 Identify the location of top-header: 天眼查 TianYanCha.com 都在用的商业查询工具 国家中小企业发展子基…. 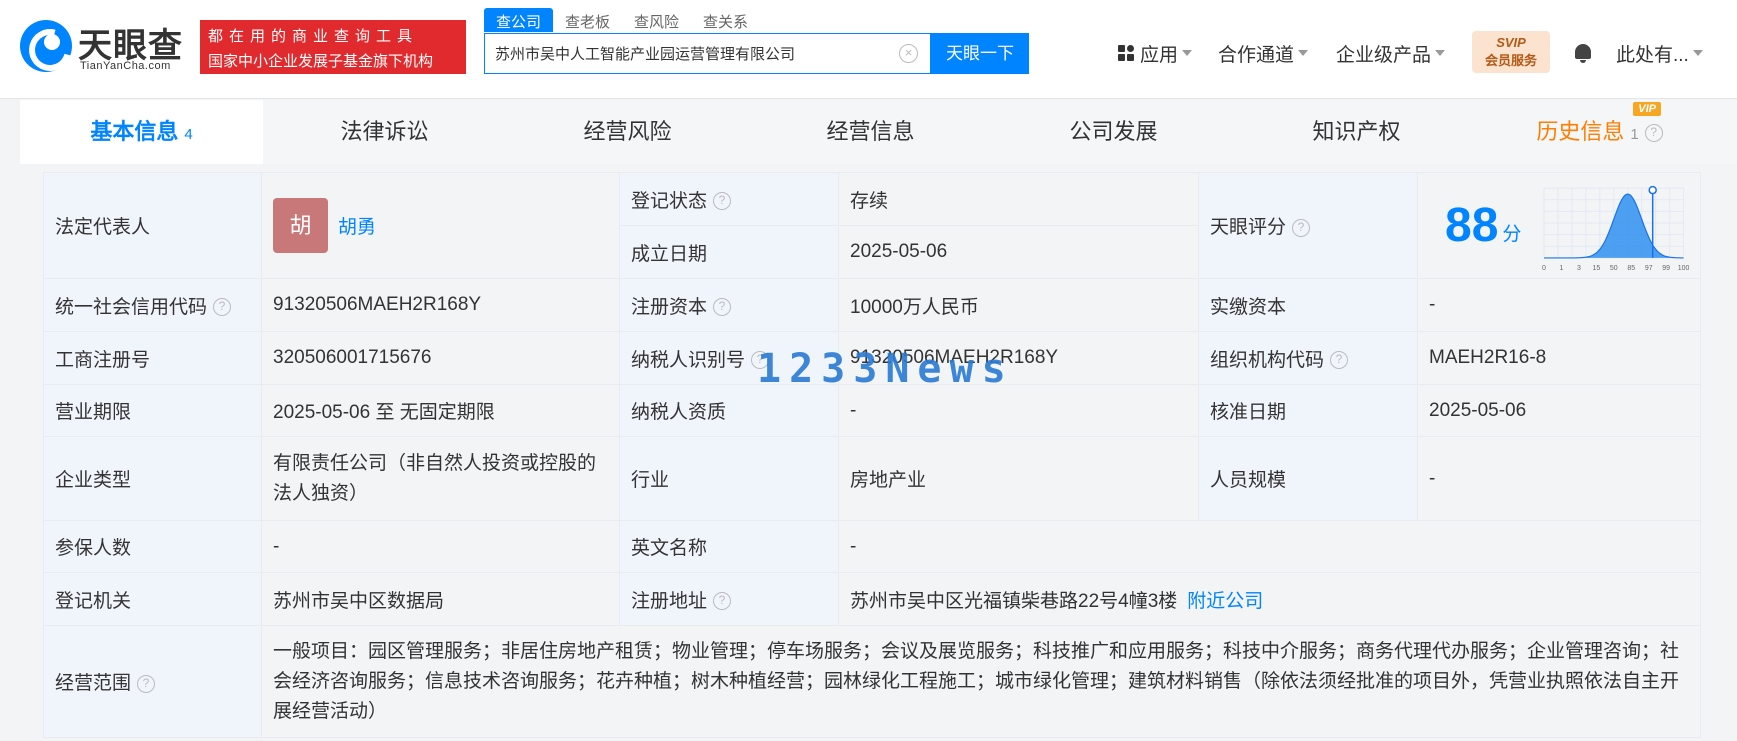
(868, 49).